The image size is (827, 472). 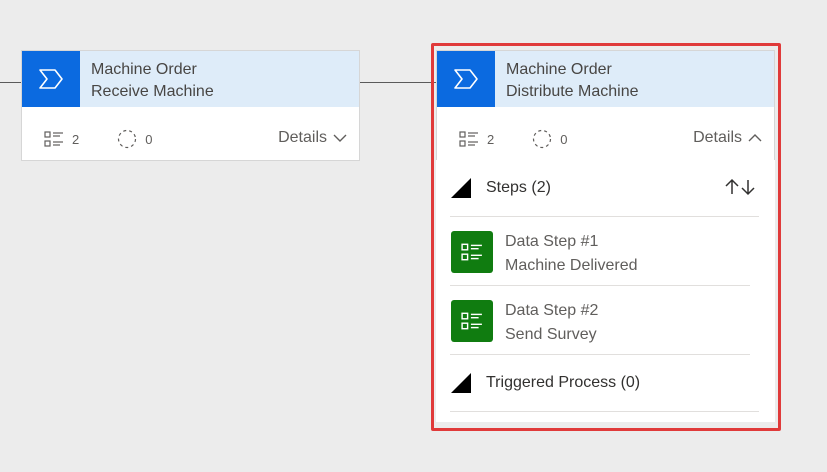 What do you see at coordinates (340, 138) in the screenshot?
I see `chevron-down-icon` at bounding box center [340, 138].